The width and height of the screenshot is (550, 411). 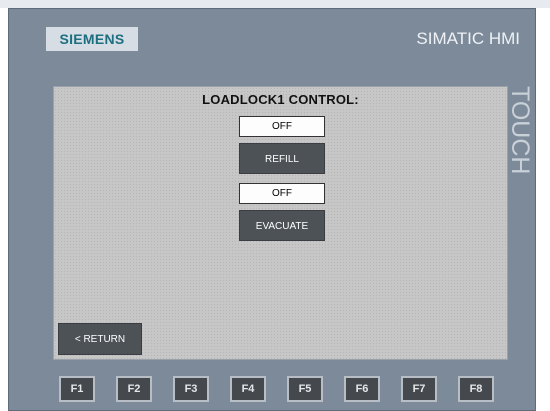 I want to click on f3-key: F3, so click(x=191, y=389).